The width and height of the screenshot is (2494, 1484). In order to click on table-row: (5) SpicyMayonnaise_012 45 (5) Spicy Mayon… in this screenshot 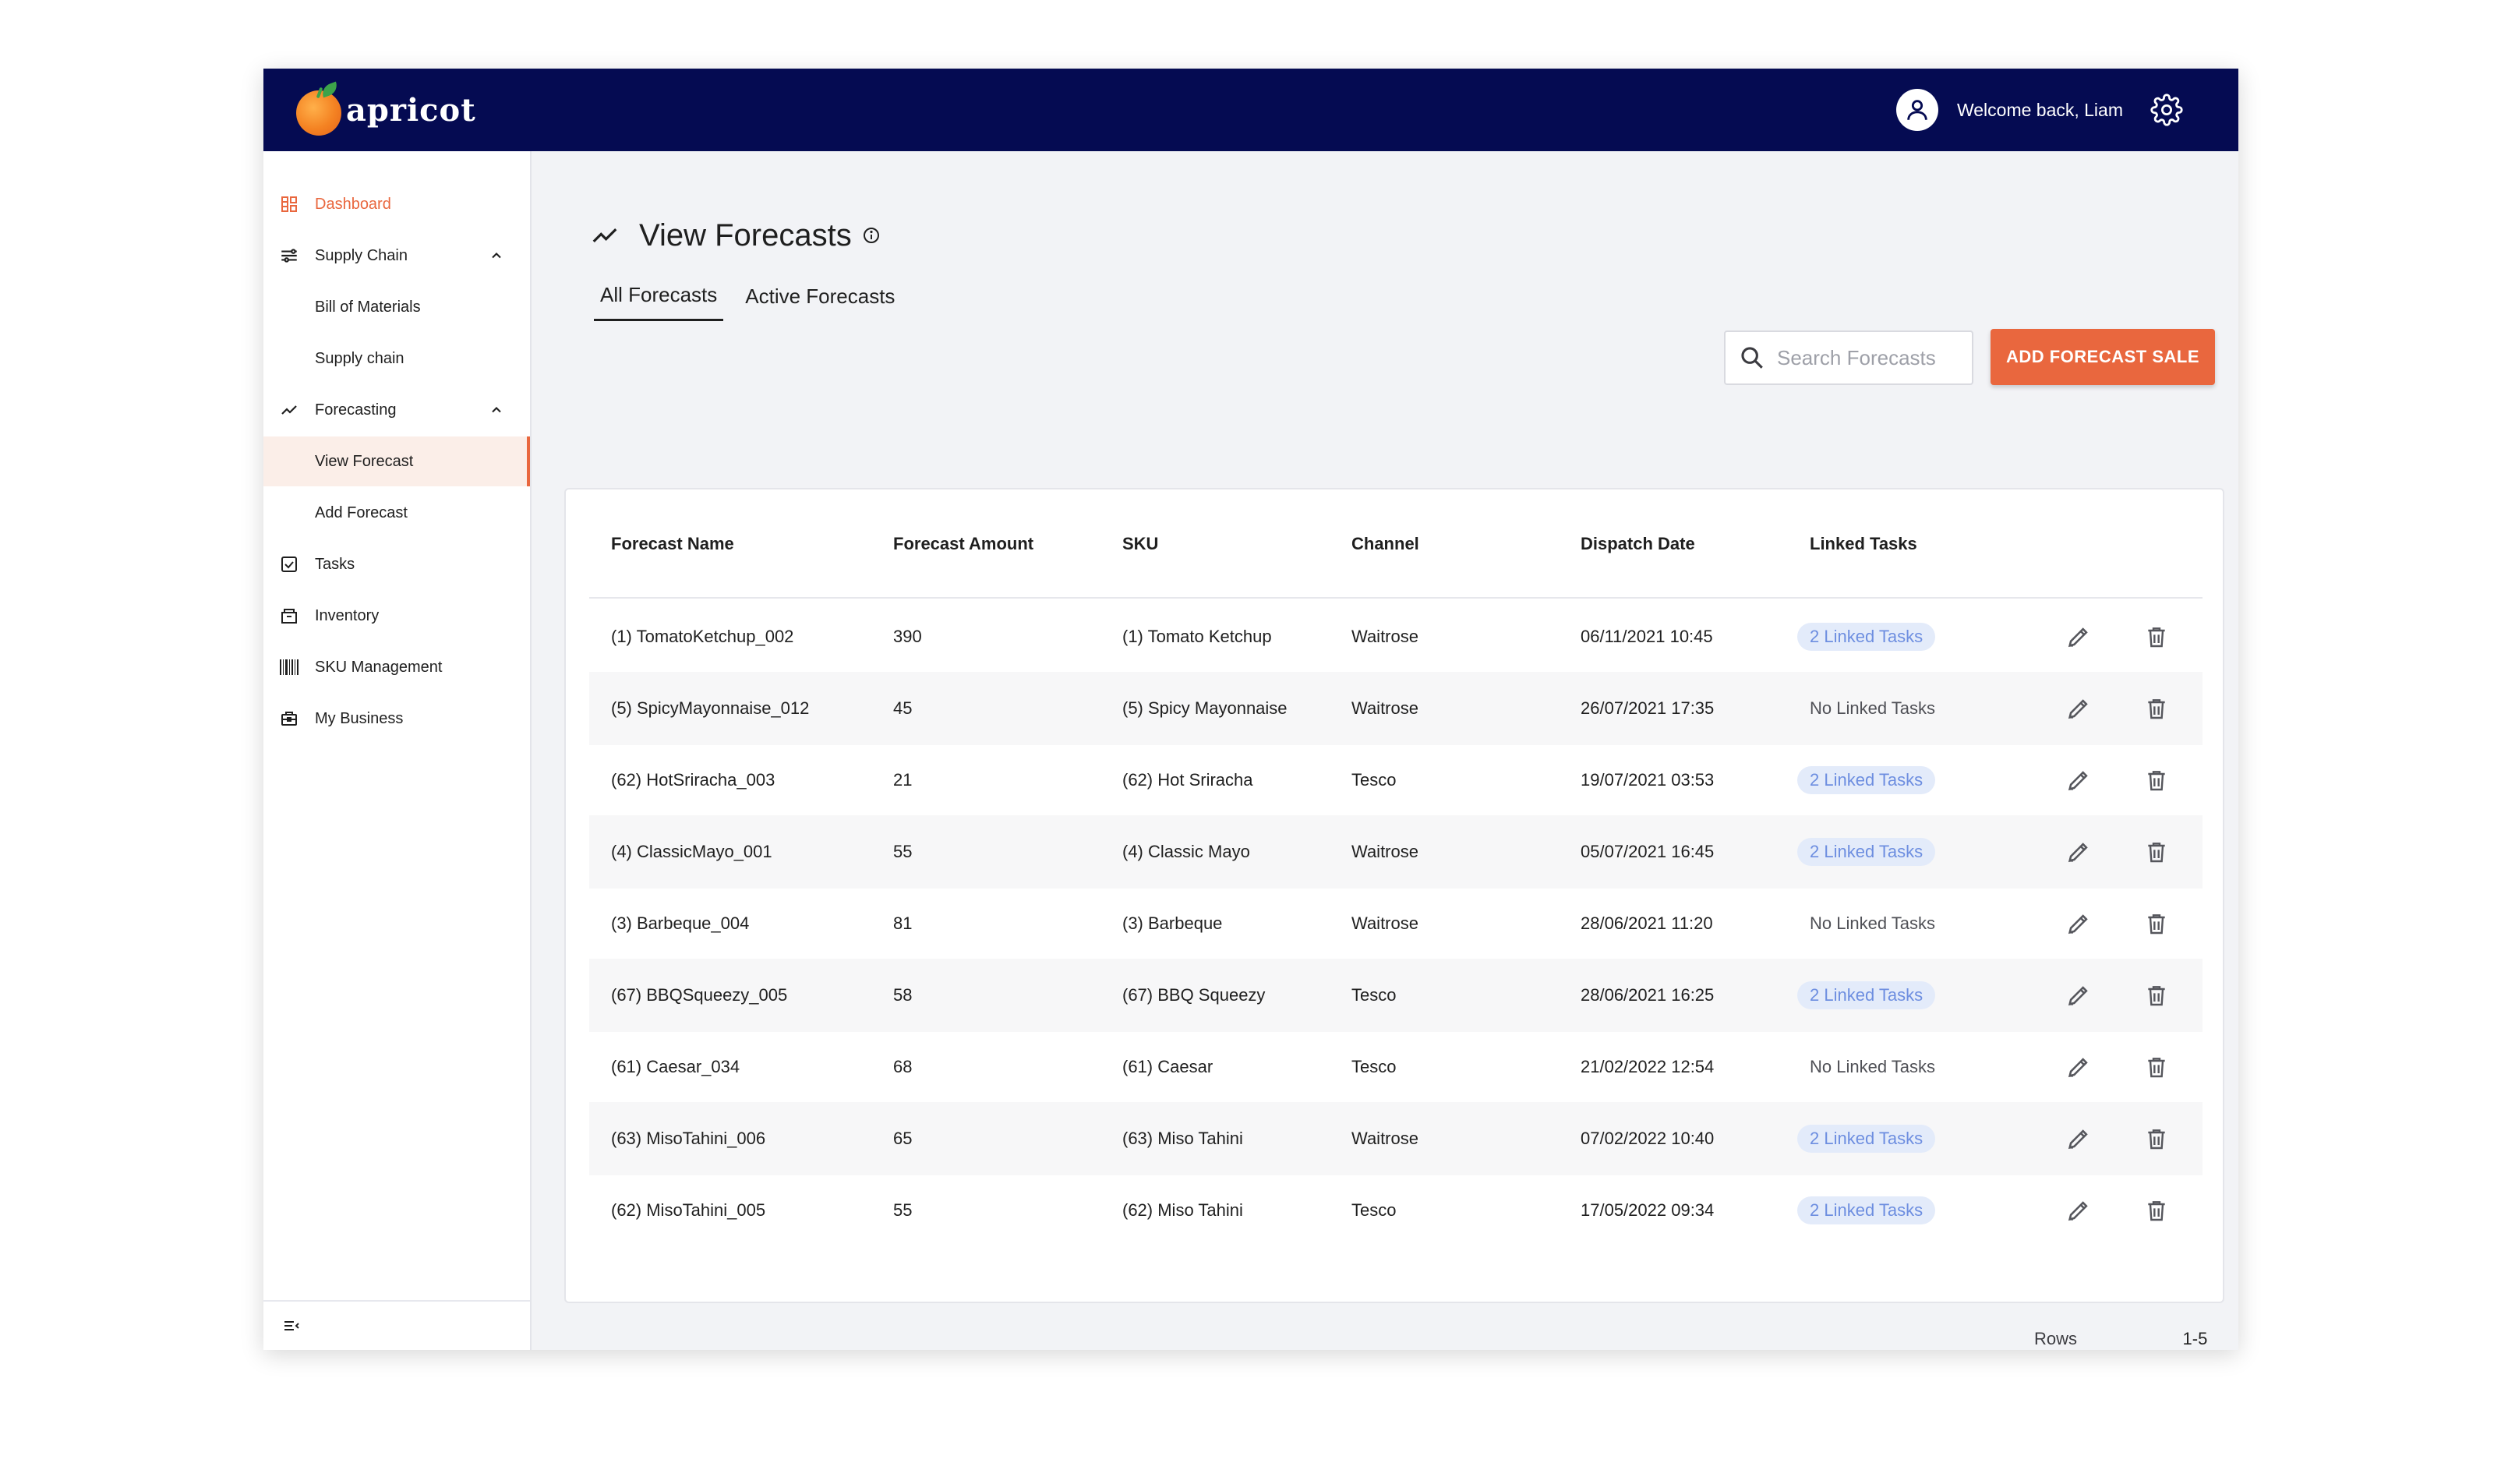, I will do `click(1396, 708)`.